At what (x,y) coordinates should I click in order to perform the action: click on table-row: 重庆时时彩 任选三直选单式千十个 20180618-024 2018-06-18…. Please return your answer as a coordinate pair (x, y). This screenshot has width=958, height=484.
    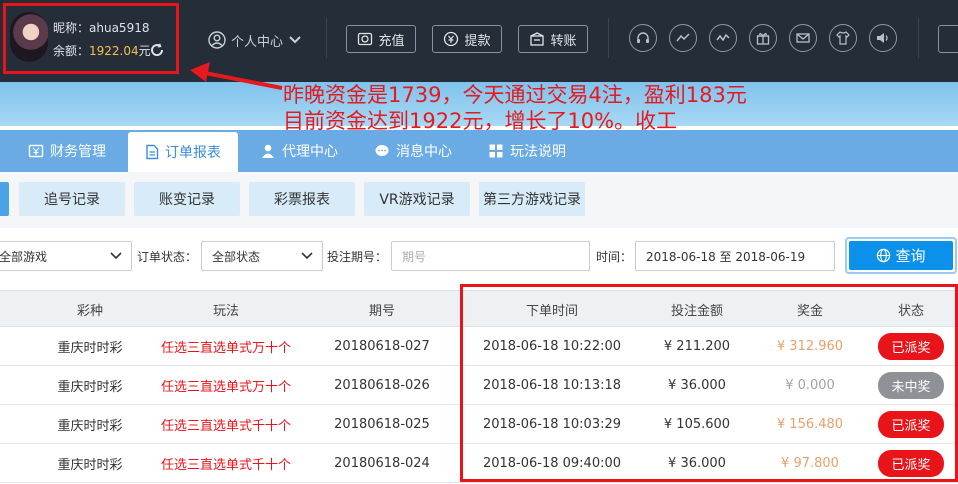
    Looking at the image, I should click on (479, 463).